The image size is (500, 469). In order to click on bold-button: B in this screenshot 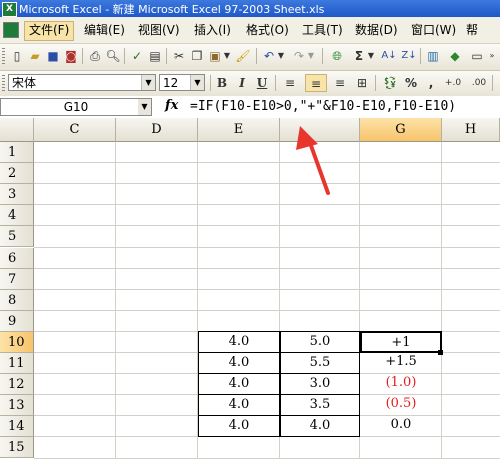, I will do `click(222, 83)`.